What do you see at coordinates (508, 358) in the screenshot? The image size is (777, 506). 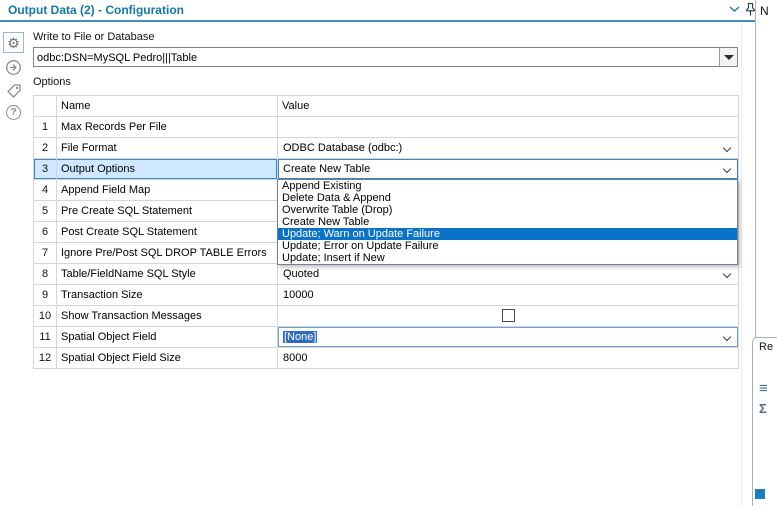 I see `option-value: 8000` at bounding box center [508, 358].